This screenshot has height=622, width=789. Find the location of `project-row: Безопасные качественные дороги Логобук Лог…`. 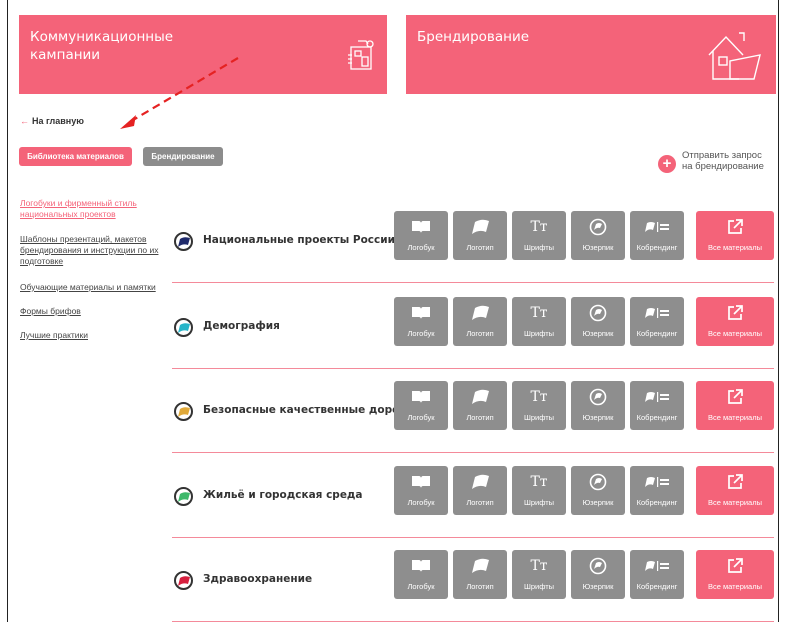

project-row: Безопасные качественные дороги Логобук Лог… is located at coordinates (473, 411).